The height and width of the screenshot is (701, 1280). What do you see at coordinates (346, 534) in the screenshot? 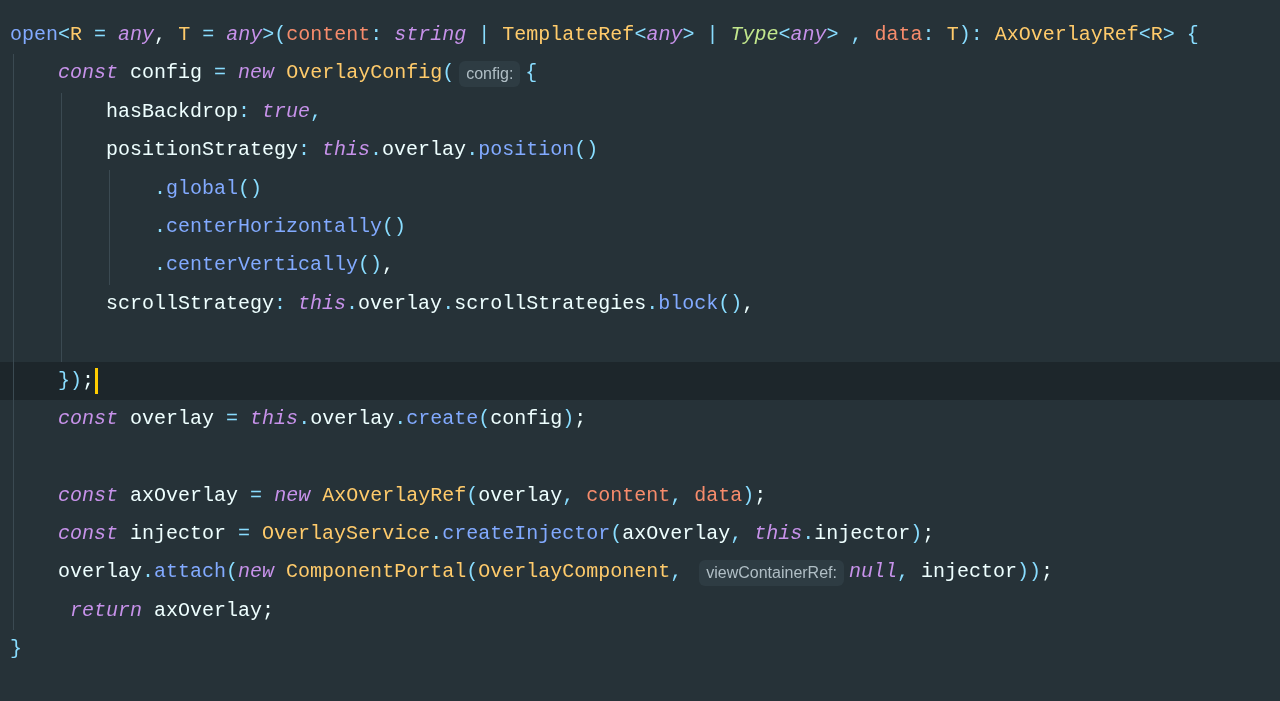
I see `code-token: OverlayService` at bounding box center [346, 534].